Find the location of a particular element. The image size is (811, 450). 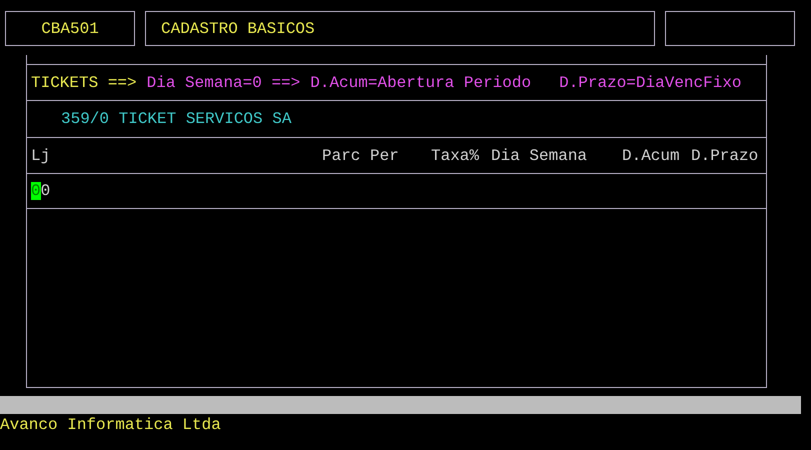

info-value: D.Acum=Abertura Periodo is located at coordinates (421, 82).